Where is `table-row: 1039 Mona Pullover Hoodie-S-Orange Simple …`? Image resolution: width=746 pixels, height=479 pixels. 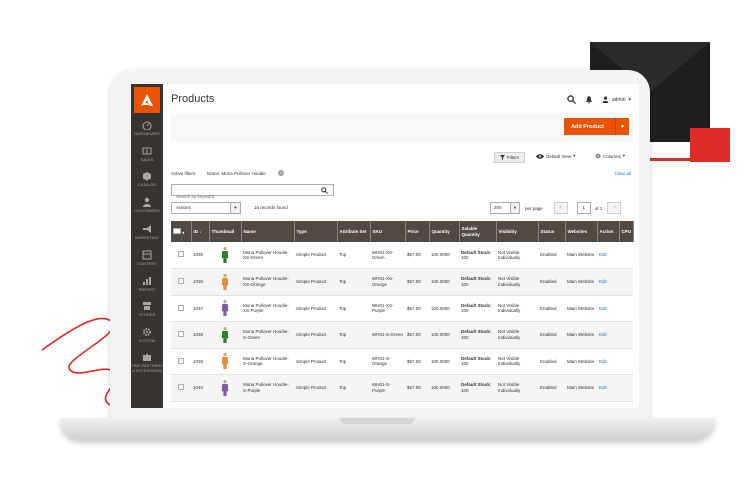 table-row: 1039 Mona Pullover Hoodie-S-Orange Simple … is located at coordinates (402, 361).